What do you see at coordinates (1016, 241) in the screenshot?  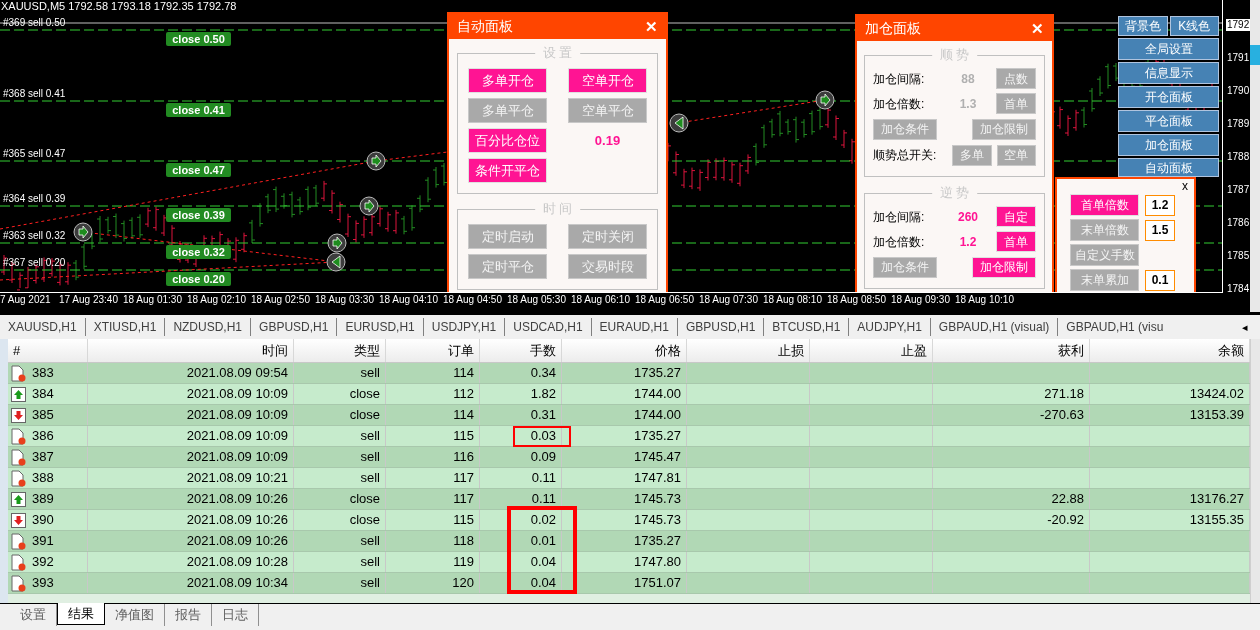 I see `panel-button: 首单` at bounding box center [1016, 241].